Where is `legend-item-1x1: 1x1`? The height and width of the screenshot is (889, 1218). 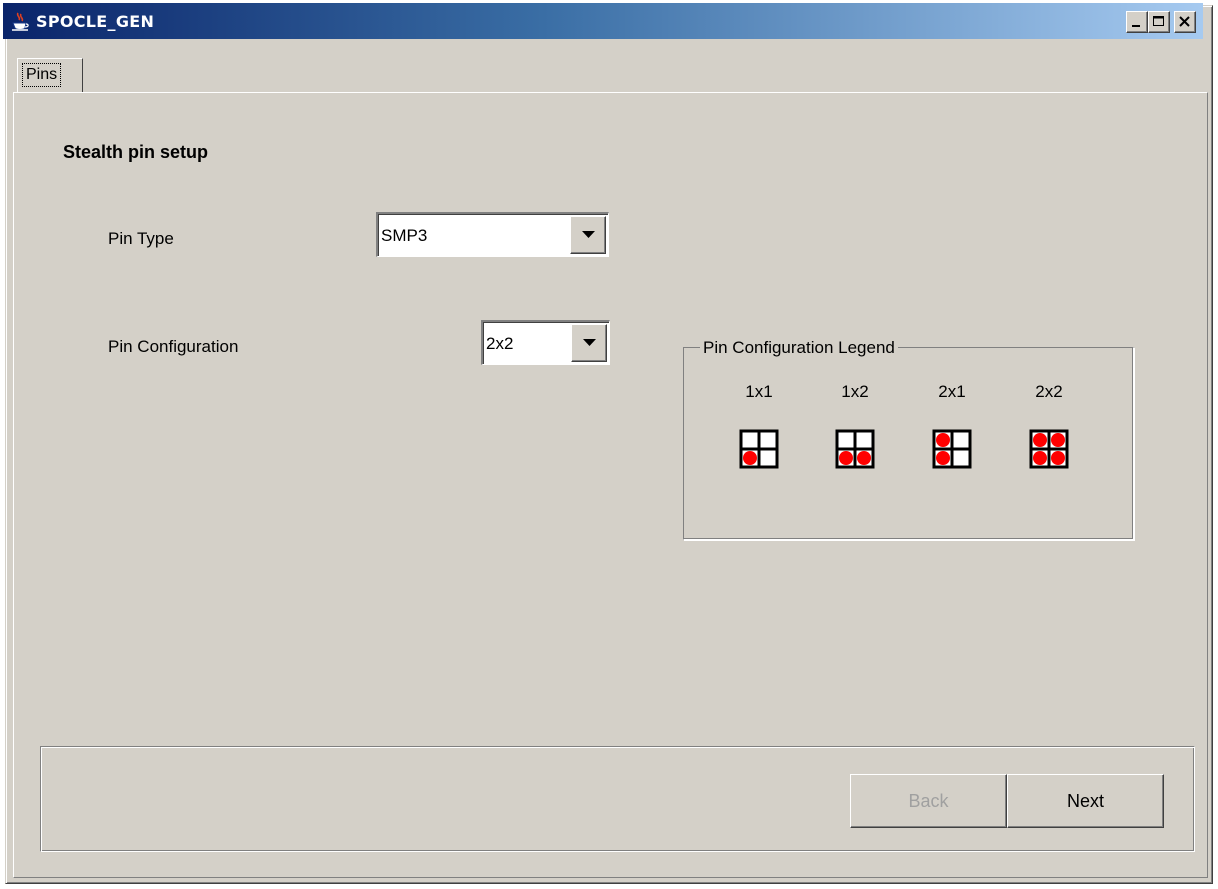
legend-item-1x1: 1x1 is located at coordinates (759, 437).